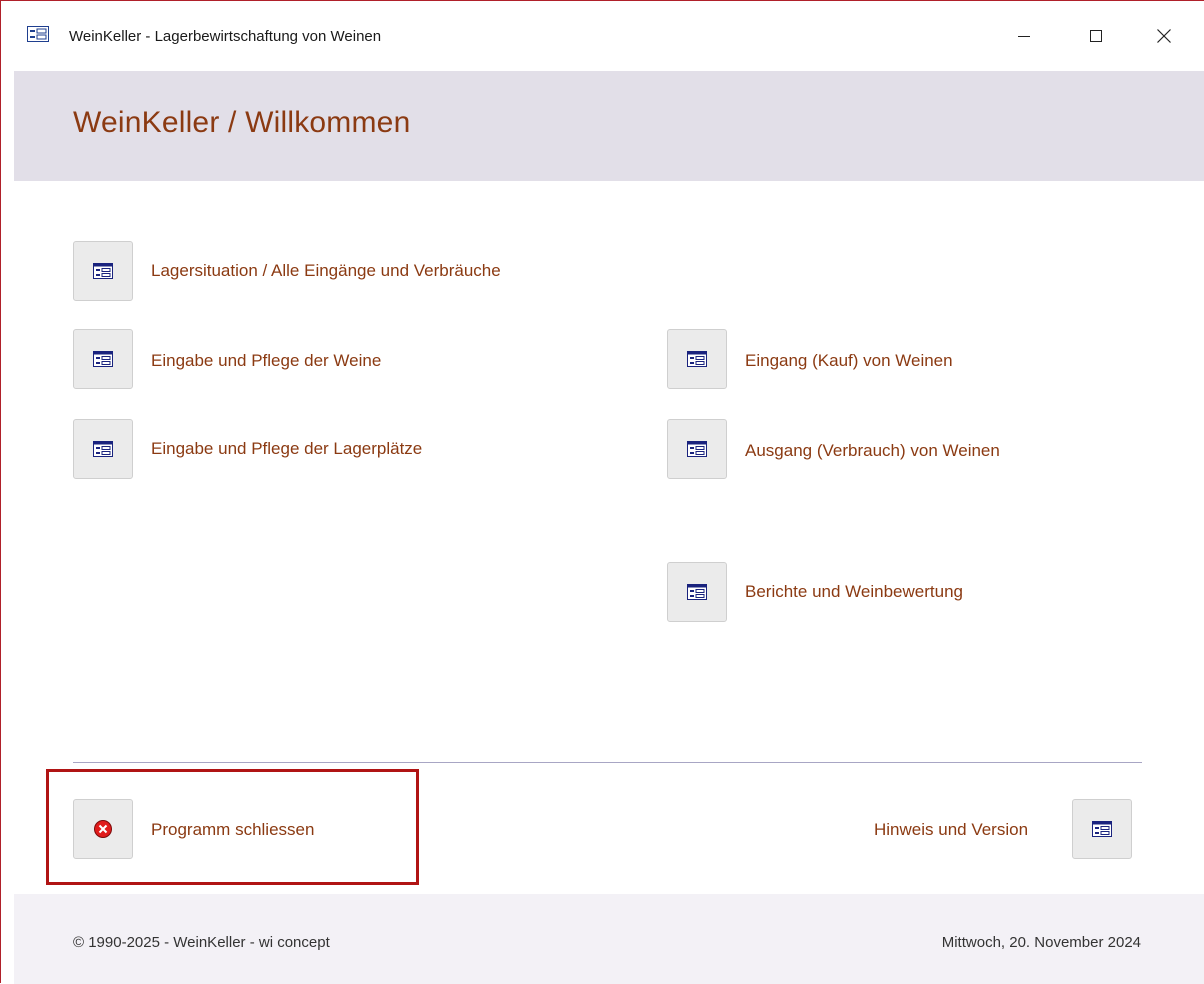 The width and height of the screenshot is (1204, 984). I want to click on info-version-label: Hinweis und Version, so click(951, 830).